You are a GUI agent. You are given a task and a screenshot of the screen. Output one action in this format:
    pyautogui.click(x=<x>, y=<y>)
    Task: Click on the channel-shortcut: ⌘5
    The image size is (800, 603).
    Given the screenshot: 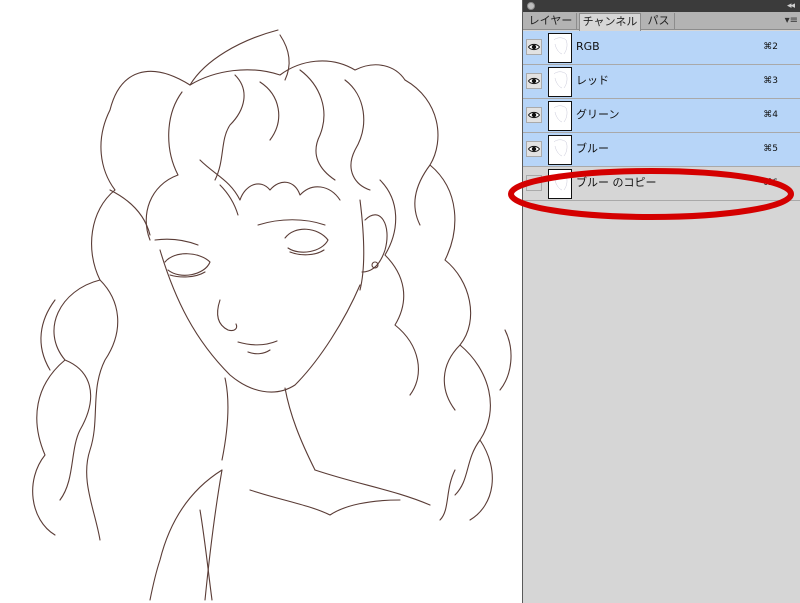 What is the action you would take?
    pyautogui.click(x=770, y=149)
    